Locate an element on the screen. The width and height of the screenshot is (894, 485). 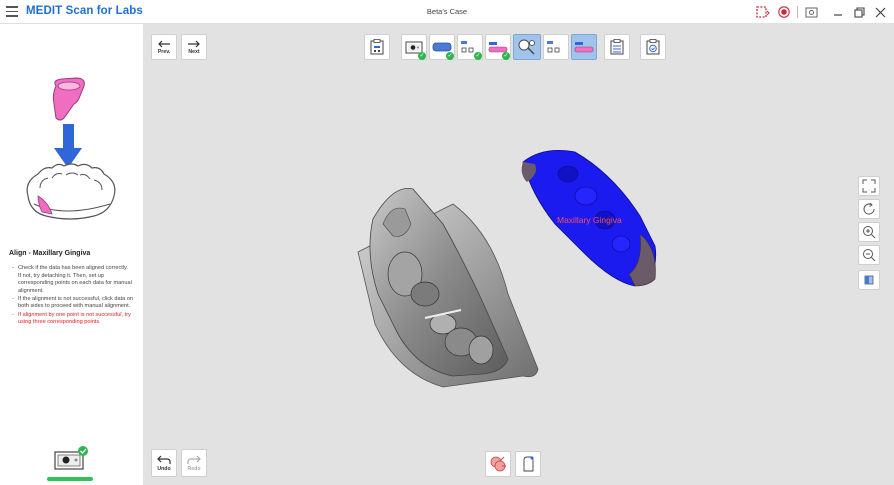
detach-icon is located at coordinates (498, 464).